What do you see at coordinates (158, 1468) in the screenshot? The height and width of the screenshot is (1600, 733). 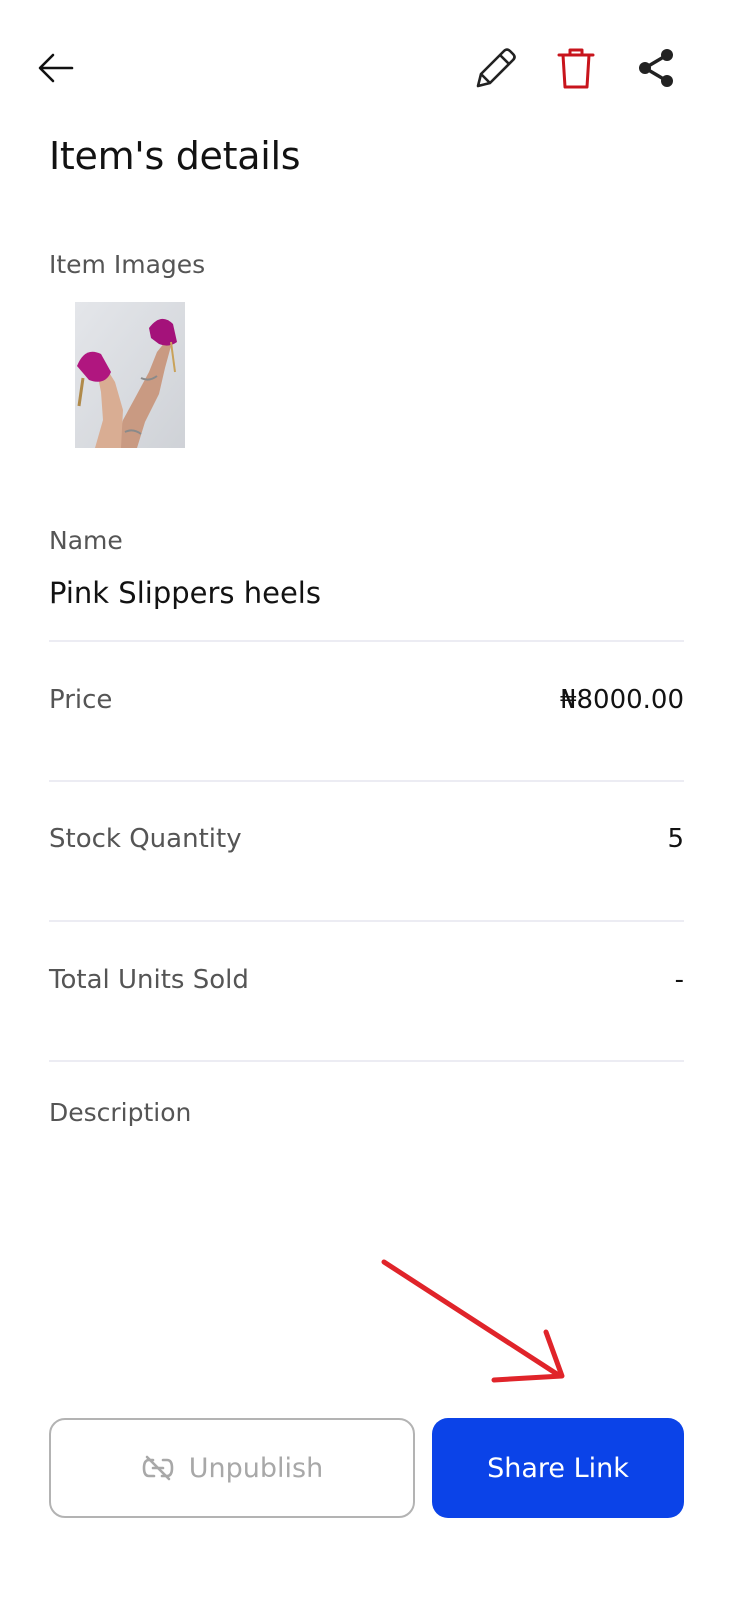 I see `unlink-icon` at bounding box center [158, 1468].